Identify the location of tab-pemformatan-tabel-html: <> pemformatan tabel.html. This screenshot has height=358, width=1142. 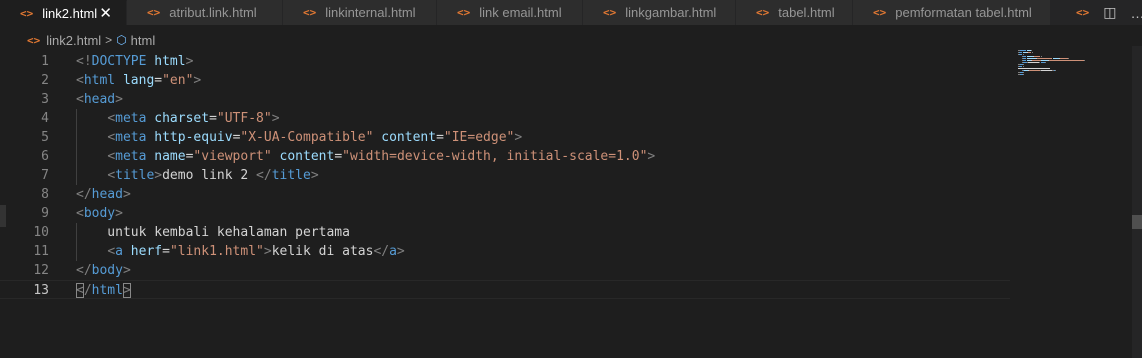
(952, 12).